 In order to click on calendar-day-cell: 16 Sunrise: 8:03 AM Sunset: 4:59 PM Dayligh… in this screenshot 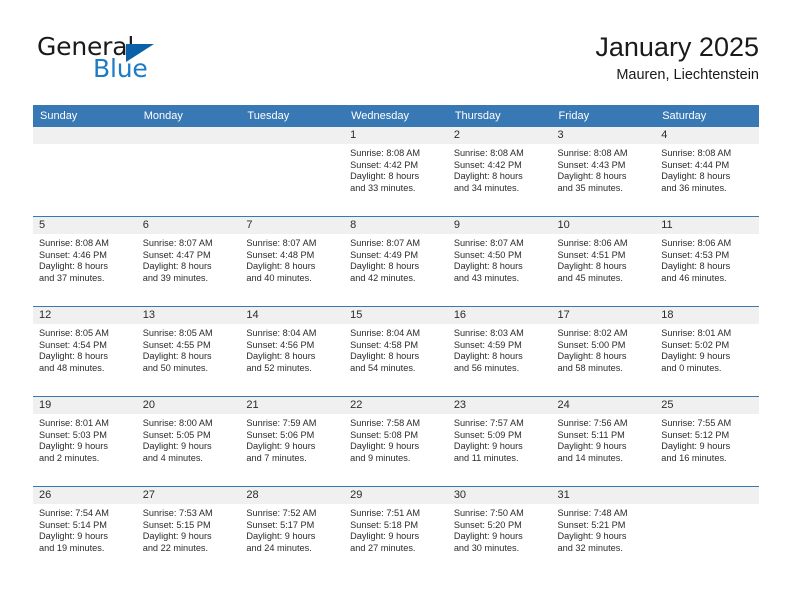, I will do `click(499, 351)`.